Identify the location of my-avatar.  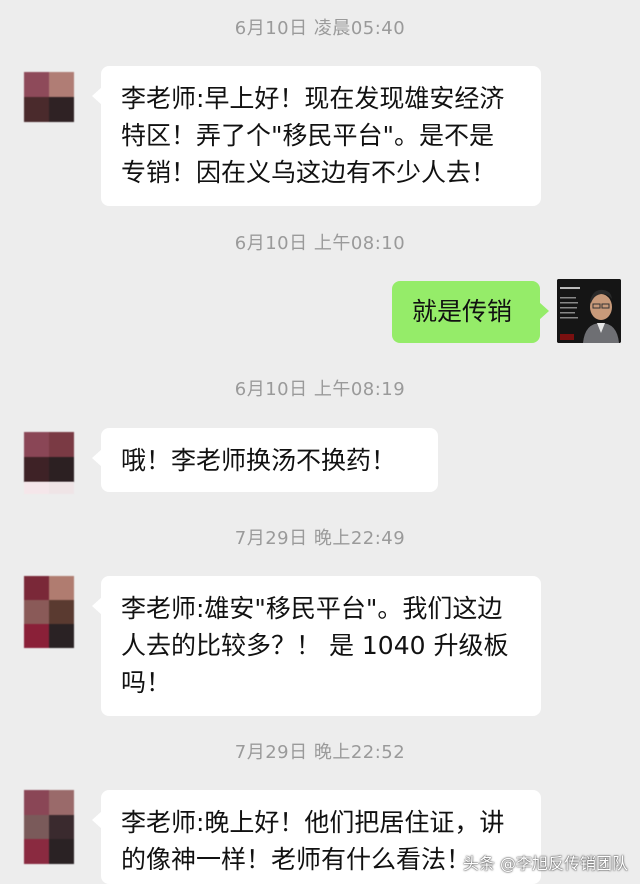
(589, 311).